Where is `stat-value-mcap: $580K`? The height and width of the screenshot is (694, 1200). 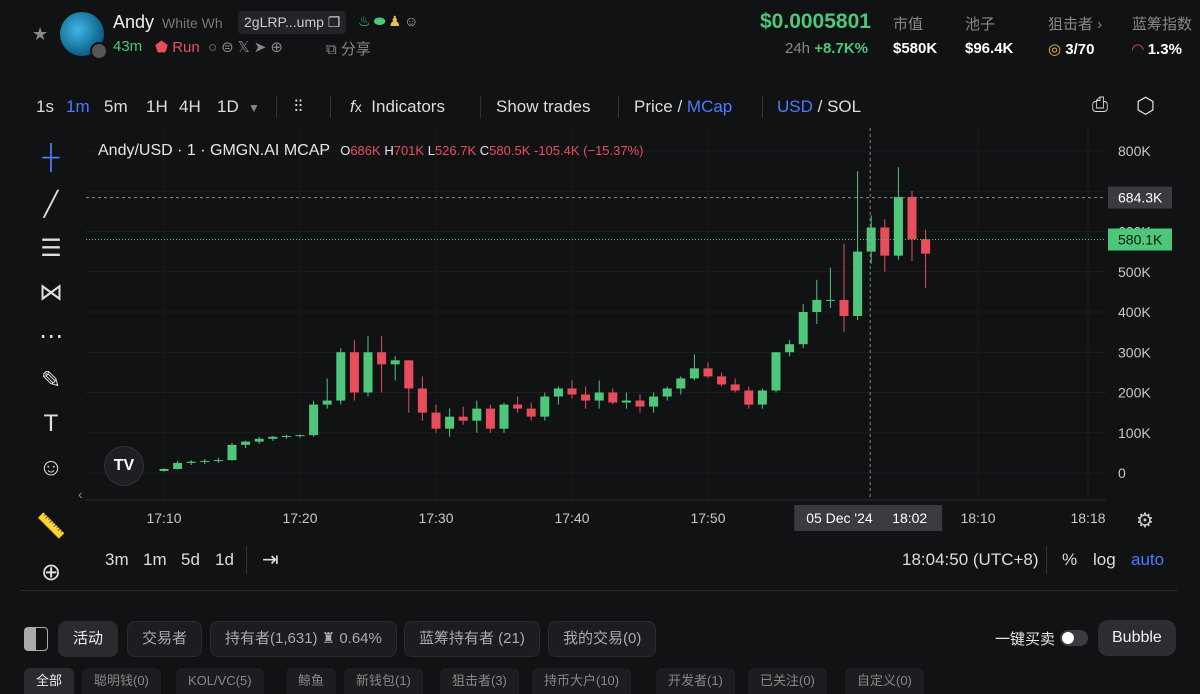
stat-value-mcap: $580K is located at coordinates (915, 48).